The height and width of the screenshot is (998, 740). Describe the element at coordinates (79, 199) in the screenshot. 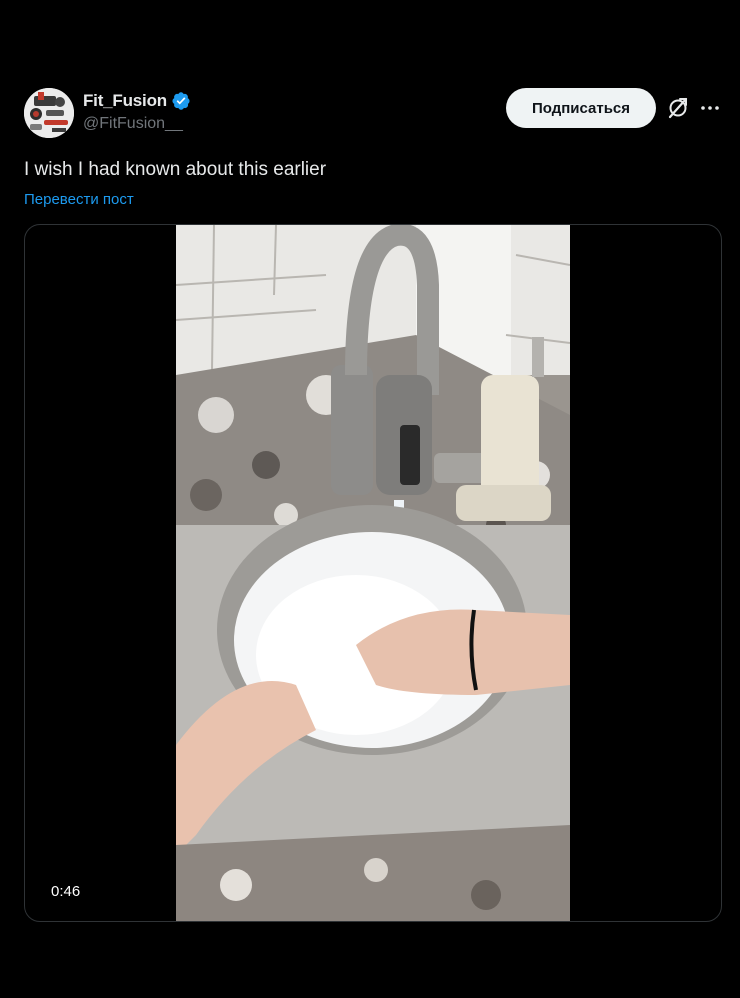

I see `translate-post-link: Перевести пост` at that location.